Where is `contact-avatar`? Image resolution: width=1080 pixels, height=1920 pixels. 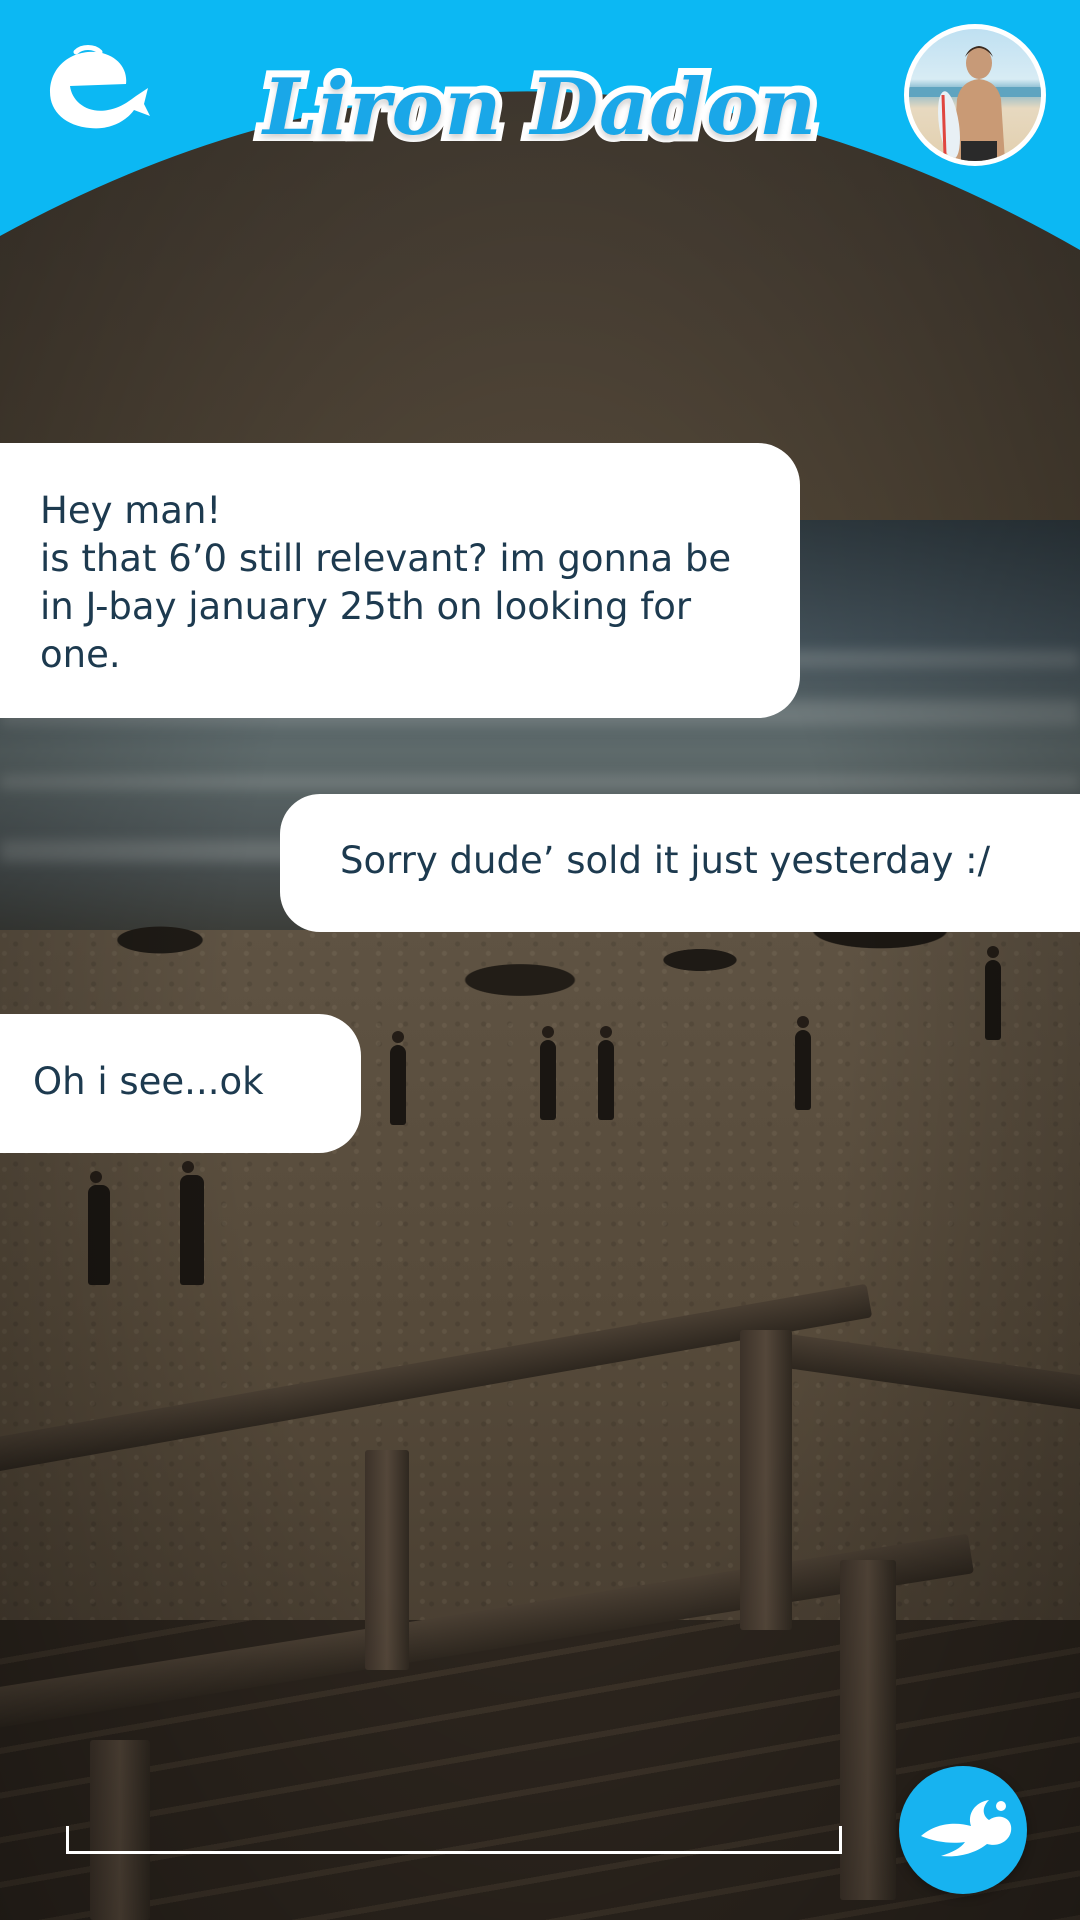
contact-avatar is located at coordinates (975, 95).